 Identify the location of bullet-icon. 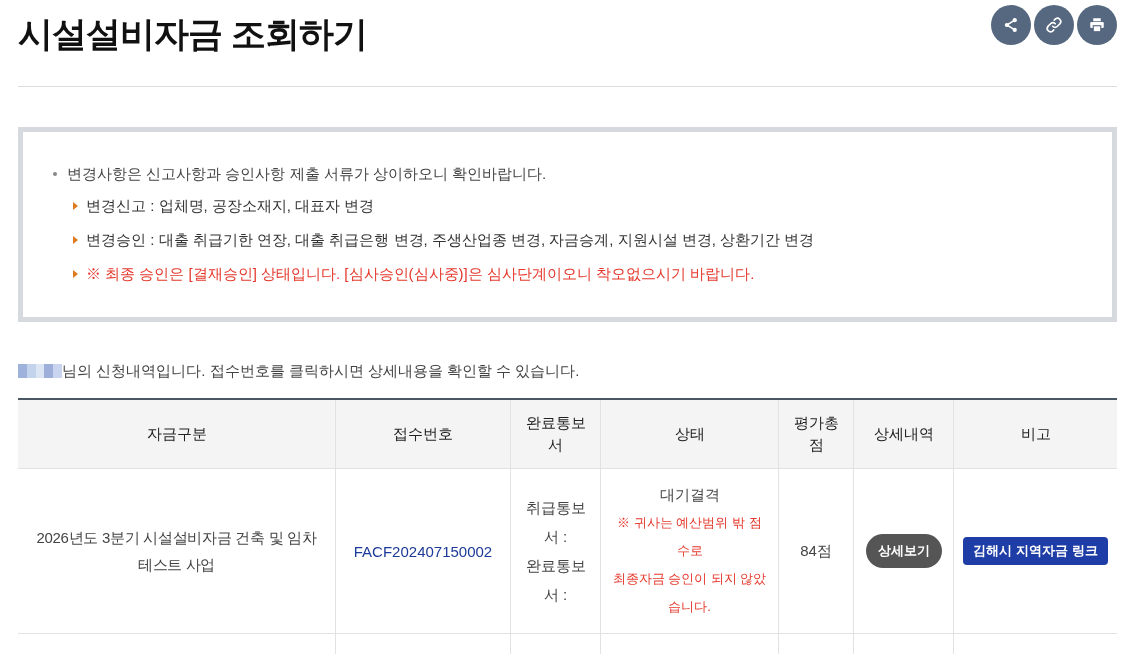
(55, 174).